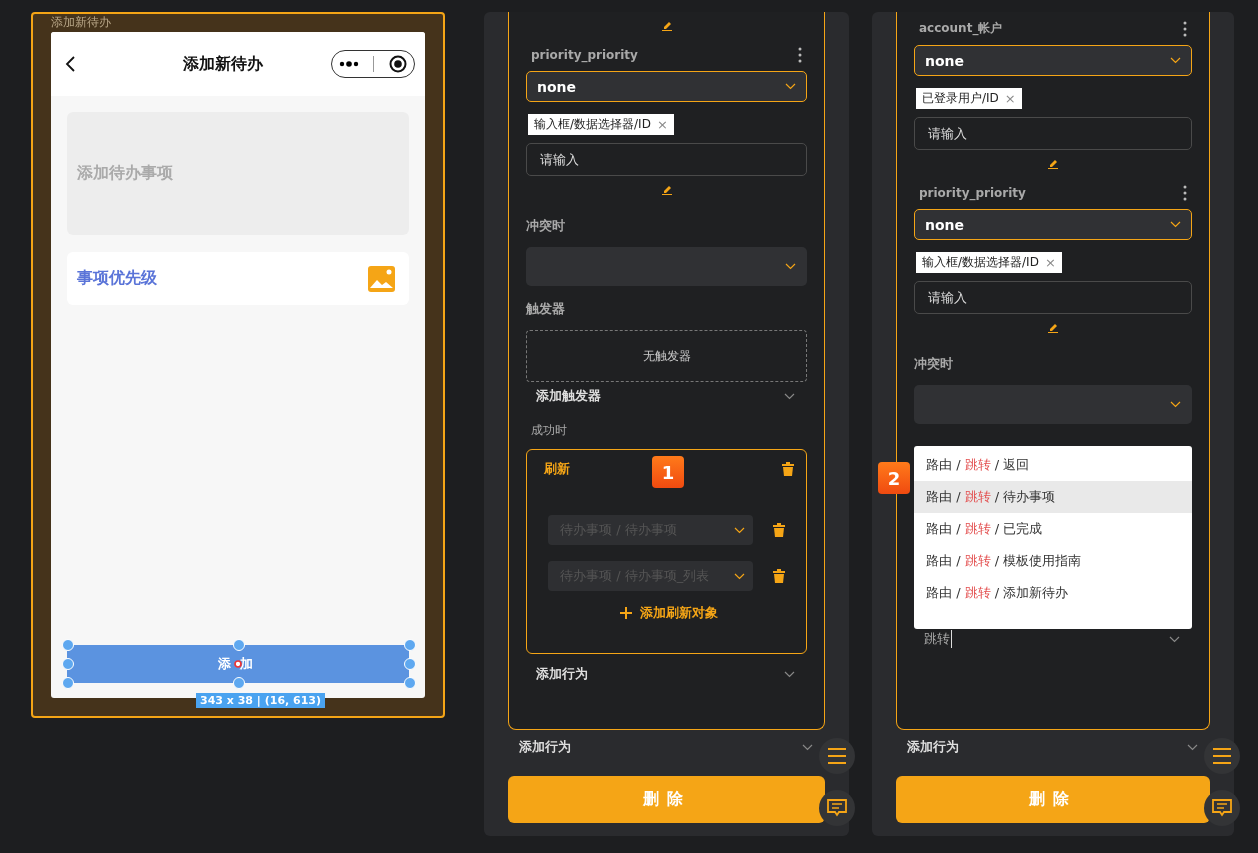  Describe the element at coordinates (961, 28) in the screenshot. I see `field-name: account_帐户` at that location.